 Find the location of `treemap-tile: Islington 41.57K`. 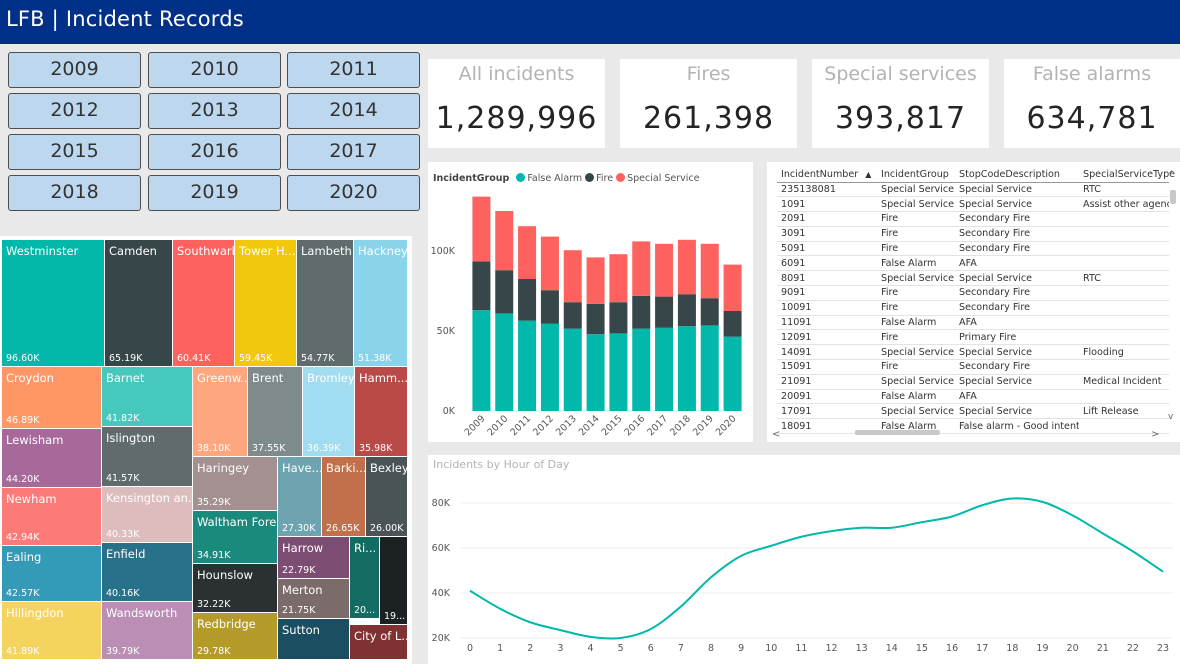

treemap-tile: Islington 41.57K is located at coordinates (147, 457).